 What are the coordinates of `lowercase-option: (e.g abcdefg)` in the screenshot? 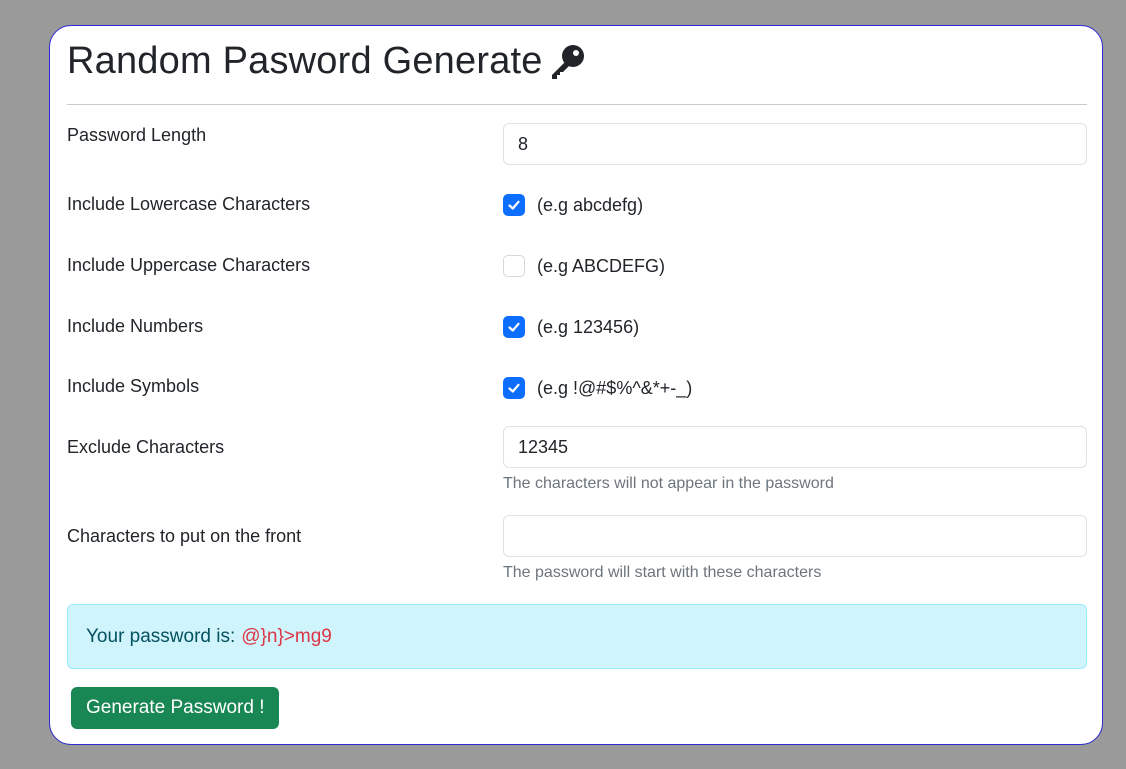 It's located at (573, 205).